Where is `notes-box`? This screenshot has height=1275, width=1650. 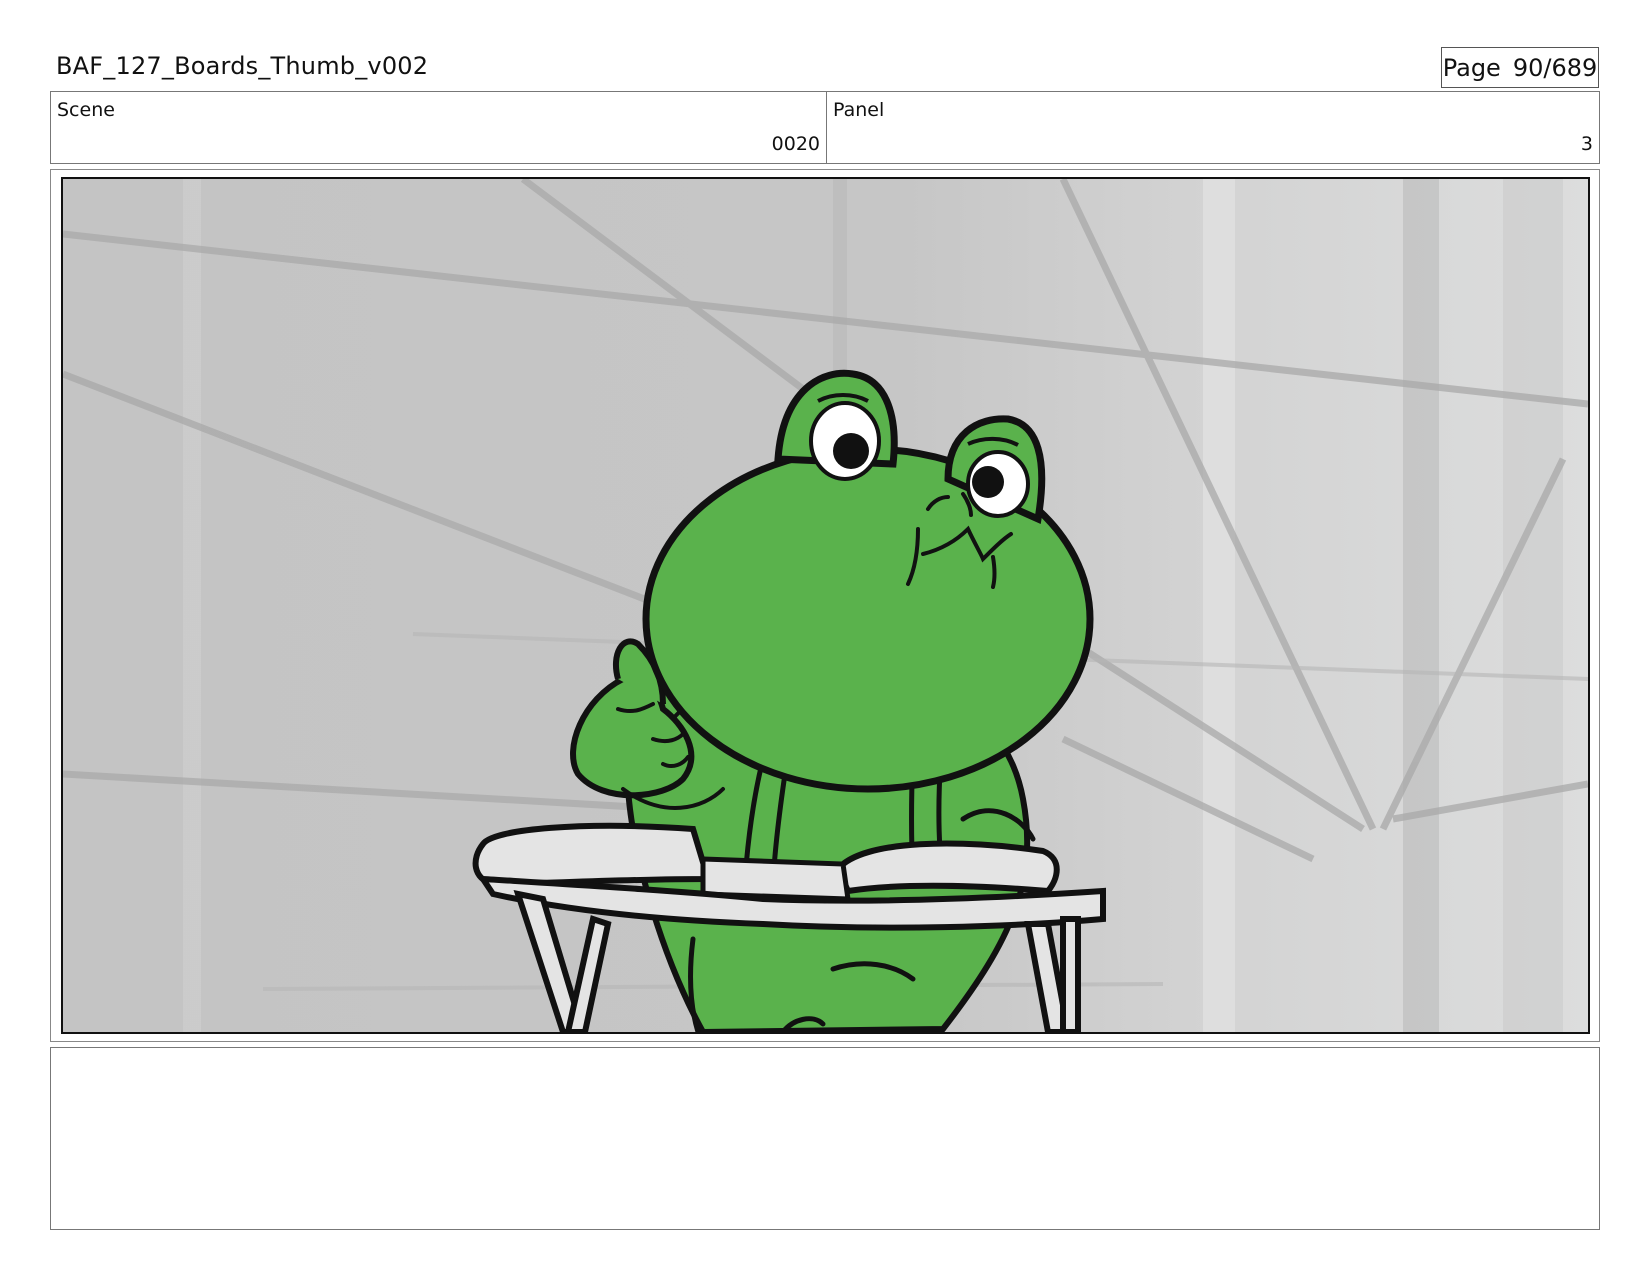
notes-box is located at coordinates (825, 1138).